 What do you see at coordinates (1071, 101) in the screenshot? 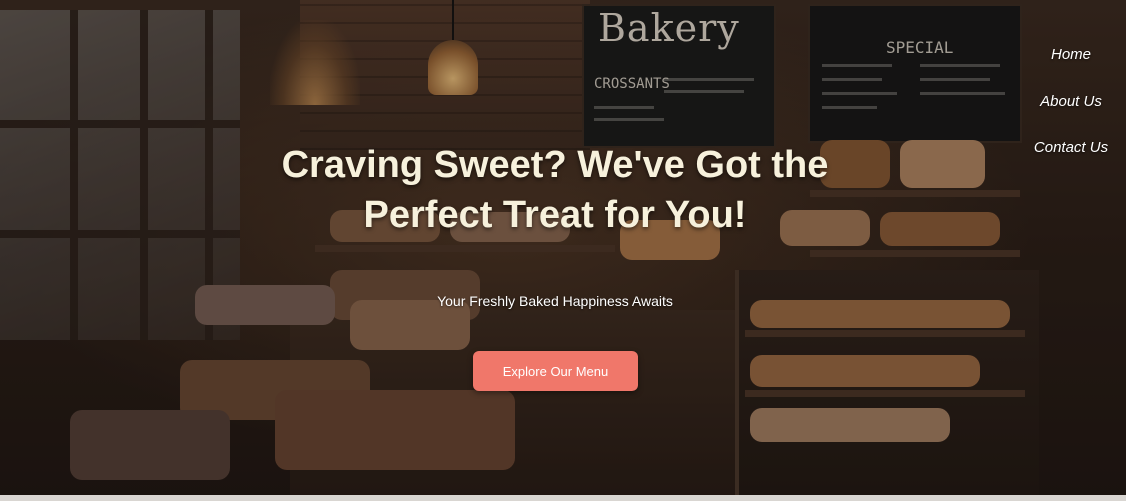
I see `nav-about-link: About Us` at bounding box center [1071, 101].